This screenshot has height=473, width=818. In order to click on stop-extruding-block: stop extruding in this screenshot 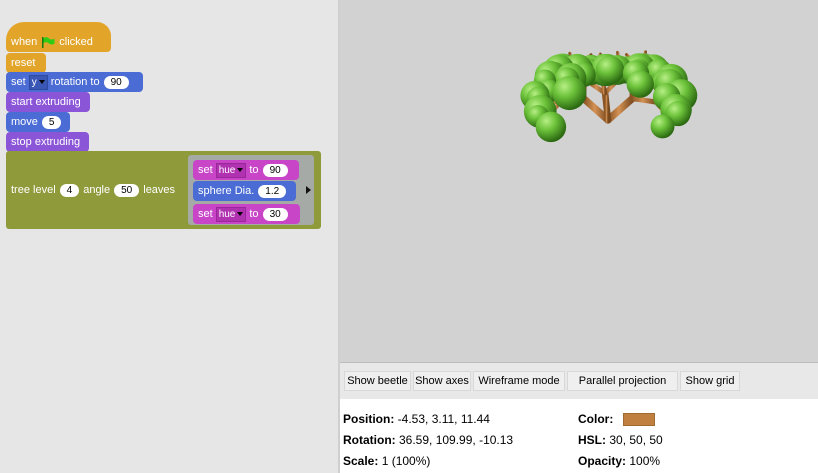, I will do `click(47, 142)`.